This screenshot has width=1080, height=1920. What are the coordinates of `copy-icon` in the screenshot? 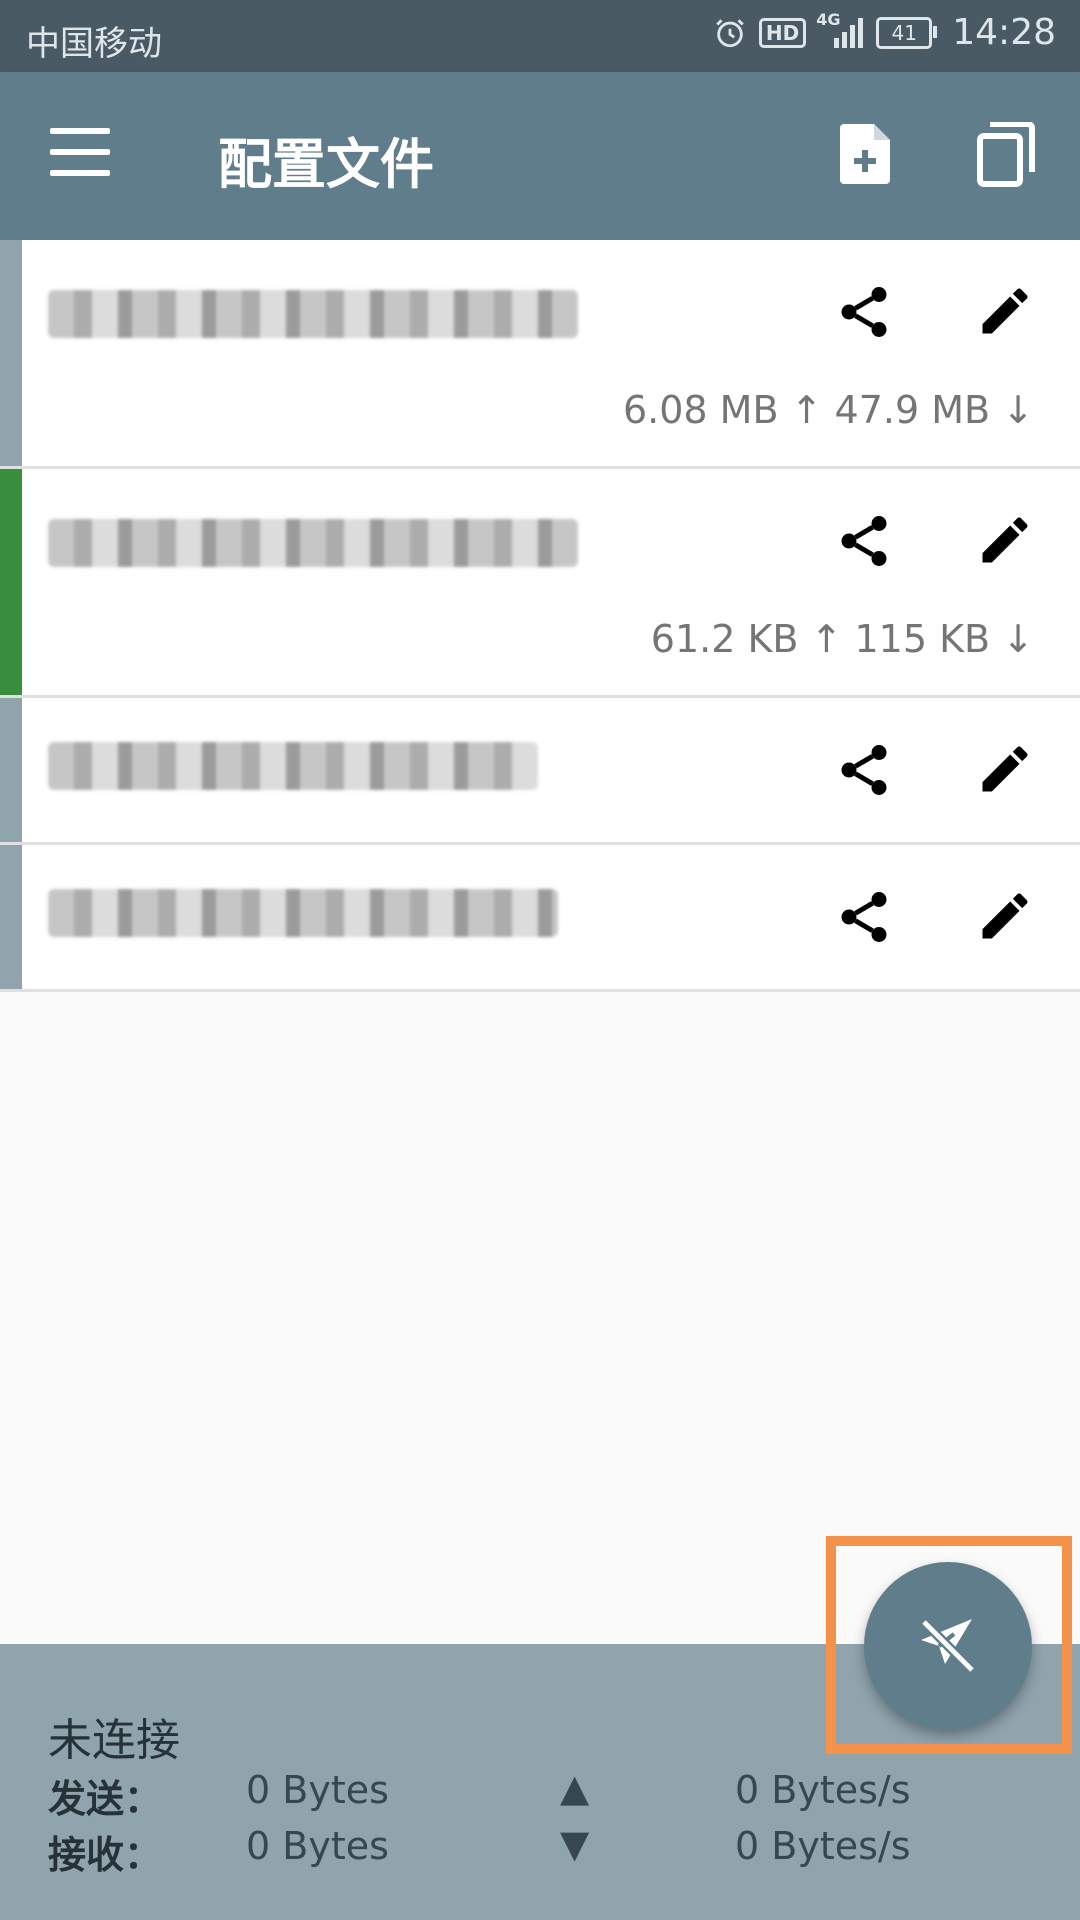 It's located at (1006, 156).